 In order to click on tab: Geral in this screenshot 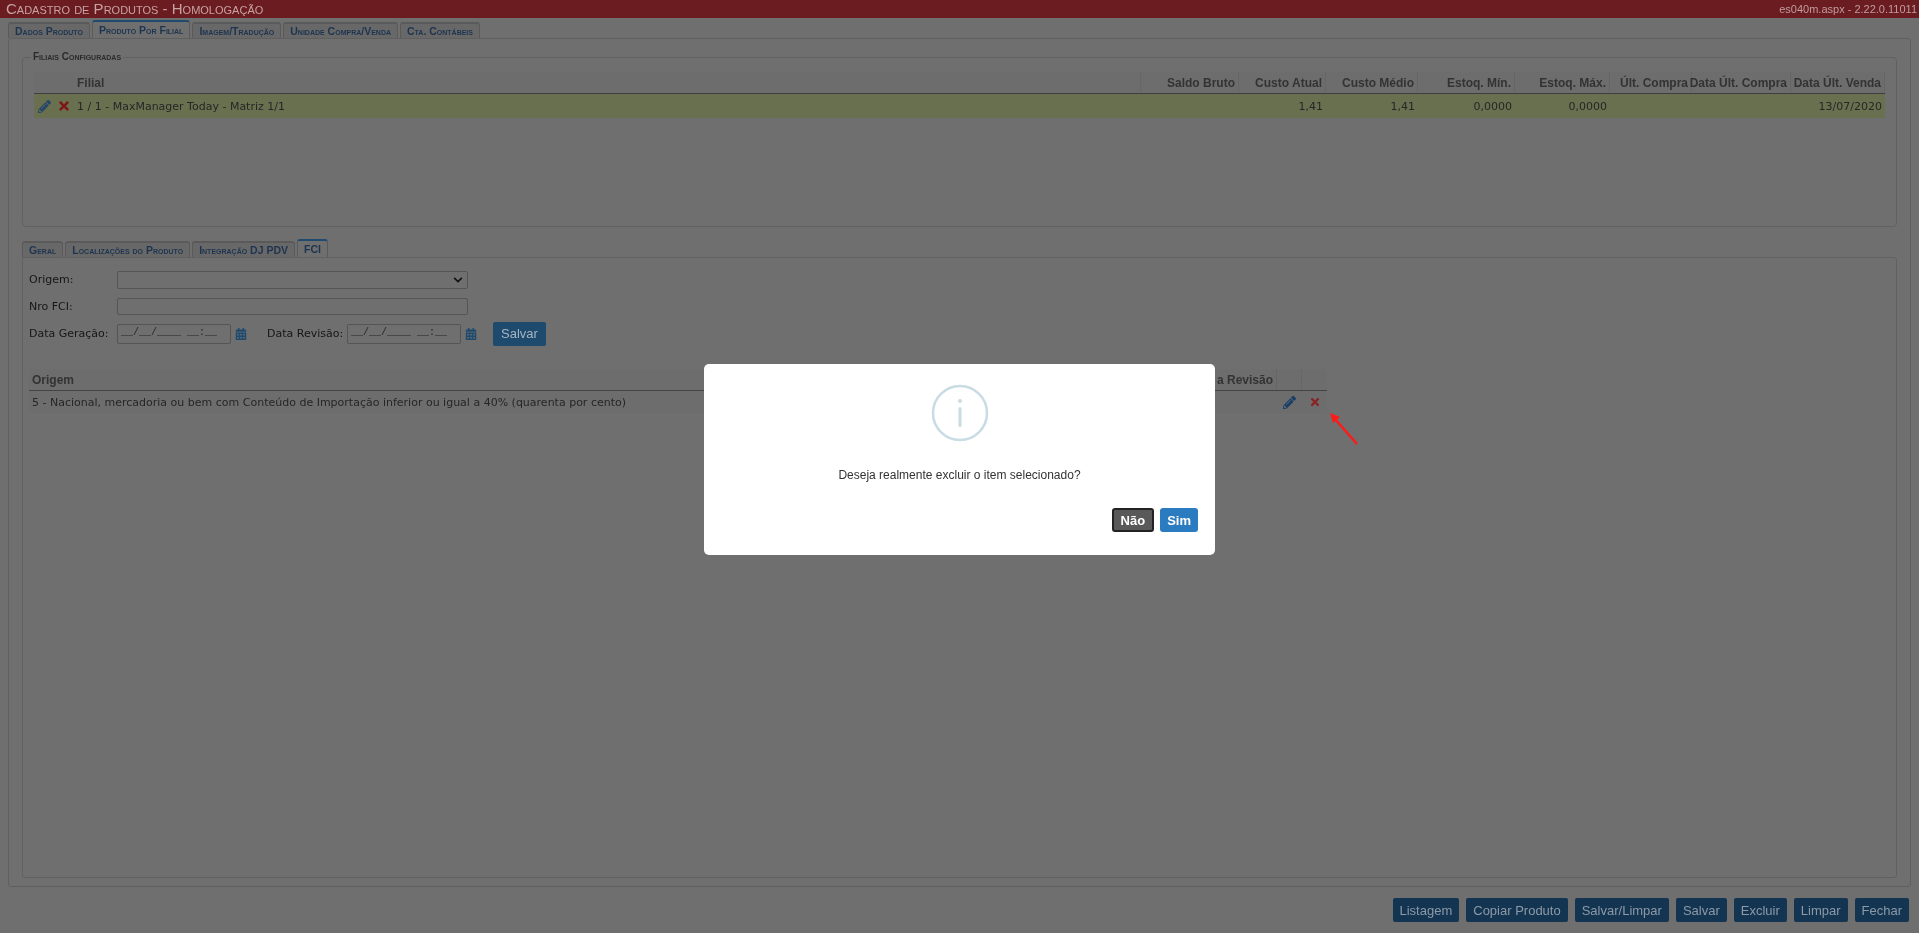, I will do `click(43, 249)`.